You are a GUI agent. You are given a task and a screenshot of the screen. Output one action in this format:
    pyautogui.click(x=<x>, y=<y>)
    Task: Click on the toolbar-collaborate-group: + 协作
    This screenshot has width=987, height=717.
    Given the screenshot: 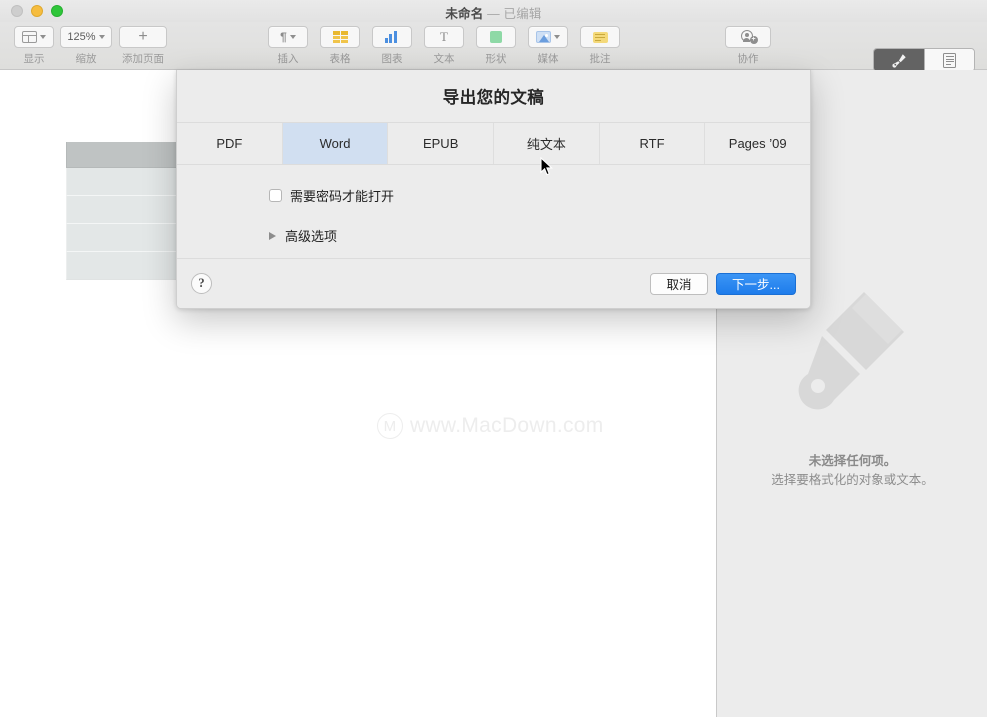 What is the action you would take?
    pyautogui.click(x=748, y=46)
    